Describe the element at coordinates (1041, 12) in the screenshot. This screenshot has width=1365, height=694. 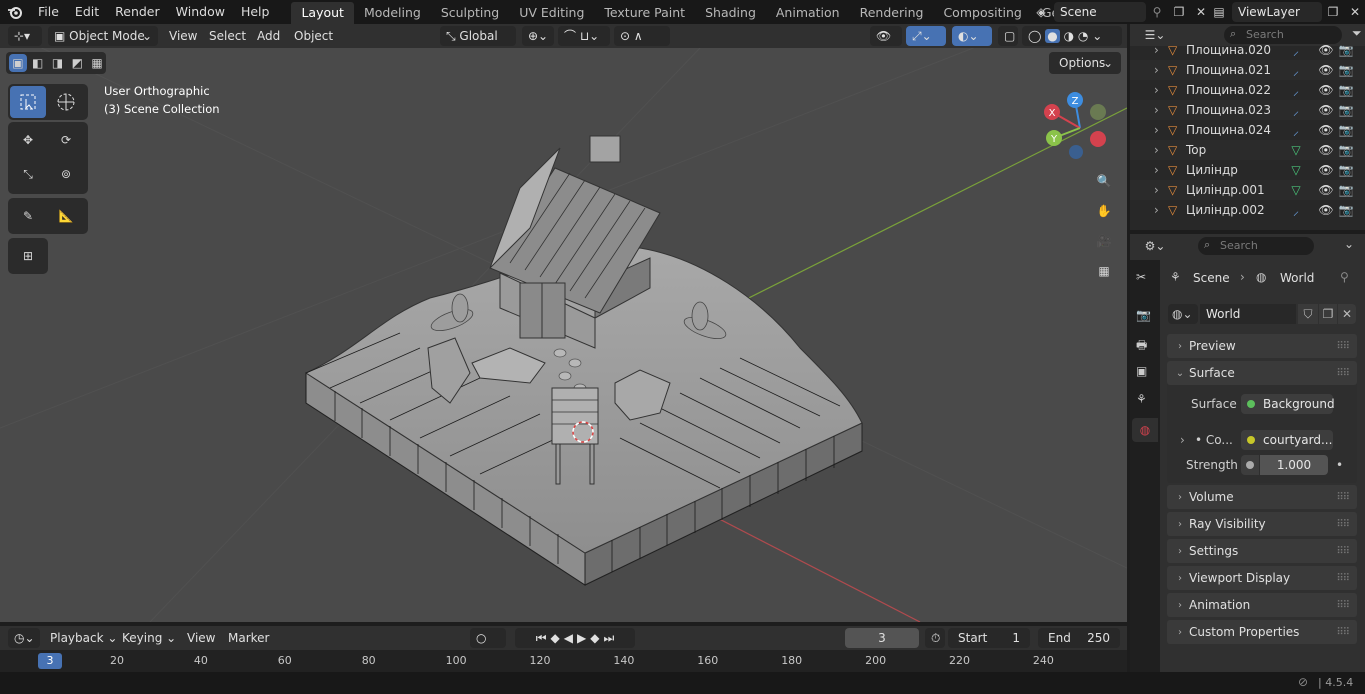
I see `scene-selector-icon: ◈` at that location.